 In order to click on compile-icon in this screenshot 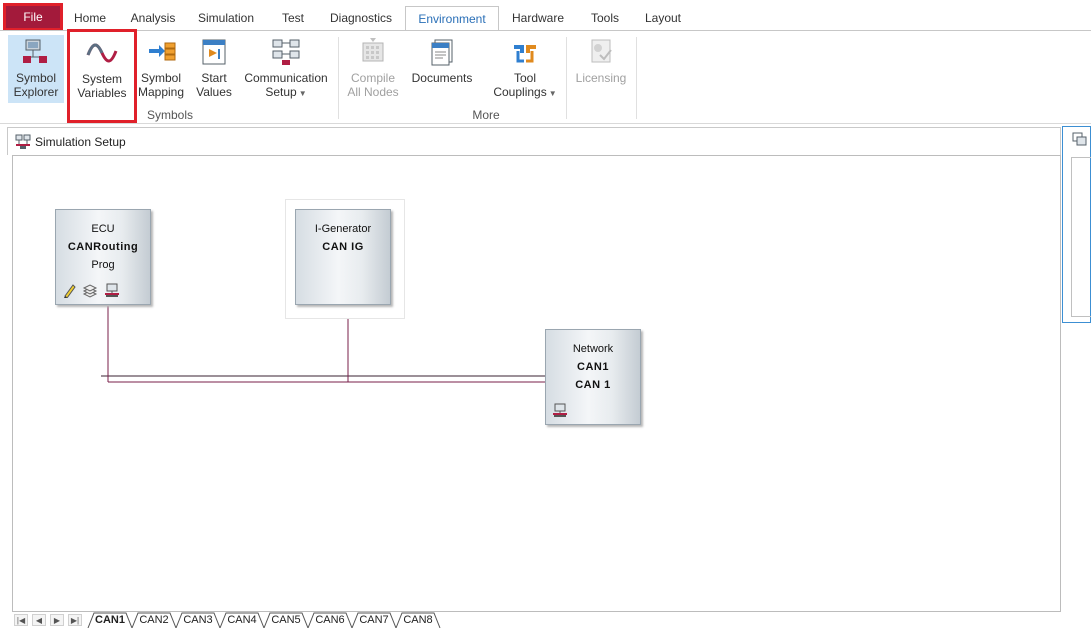, I will do `click(373, 50)`.